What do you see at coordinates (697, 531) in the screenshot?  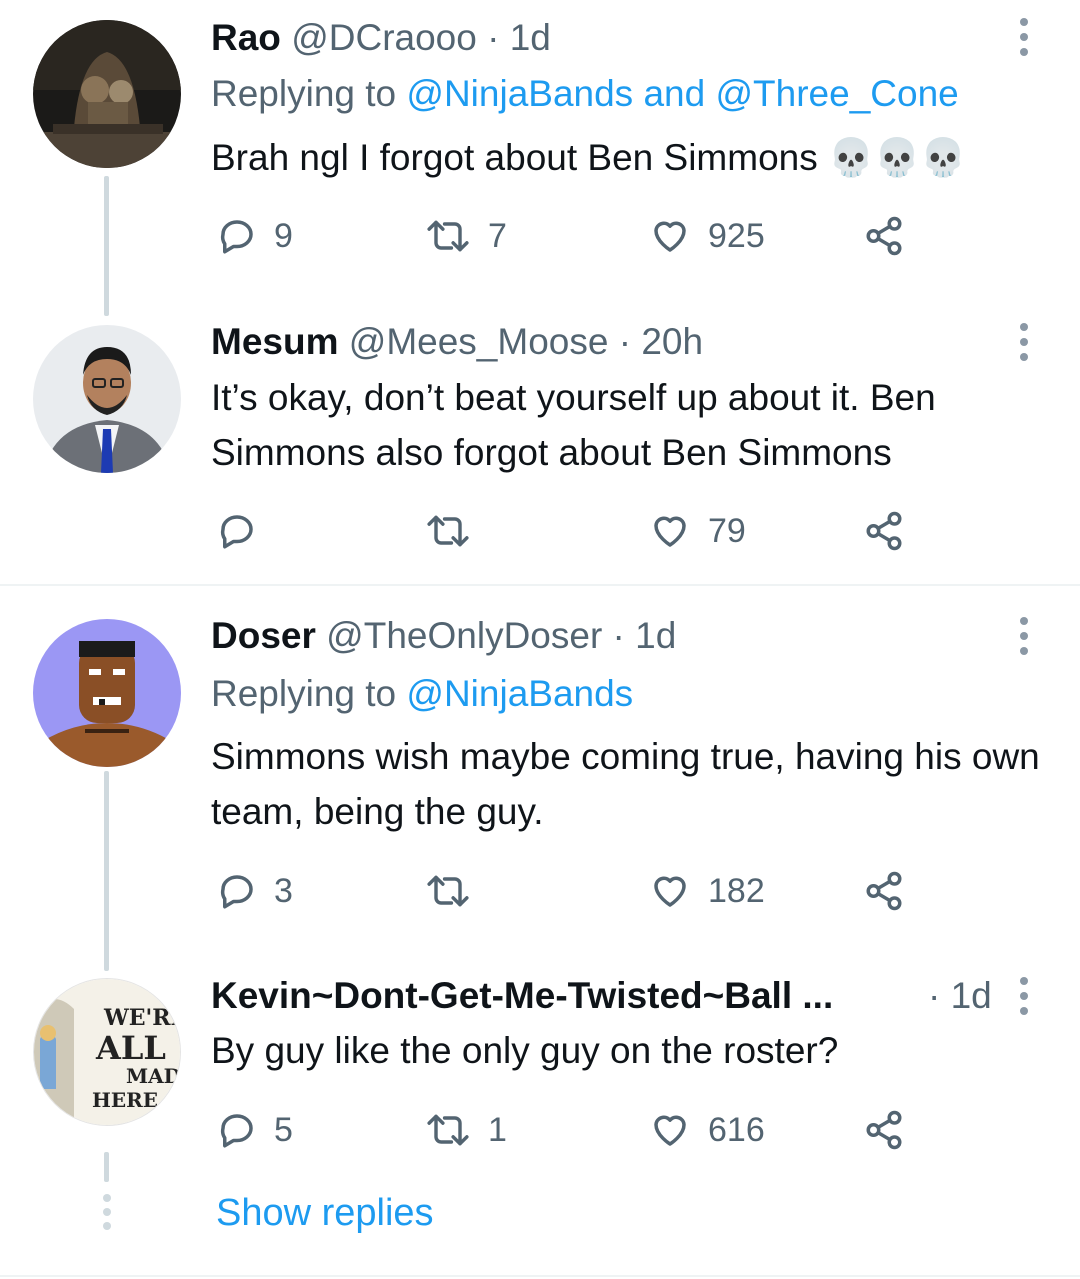 I see `like-button: 79` at bounding box center [697, 531].